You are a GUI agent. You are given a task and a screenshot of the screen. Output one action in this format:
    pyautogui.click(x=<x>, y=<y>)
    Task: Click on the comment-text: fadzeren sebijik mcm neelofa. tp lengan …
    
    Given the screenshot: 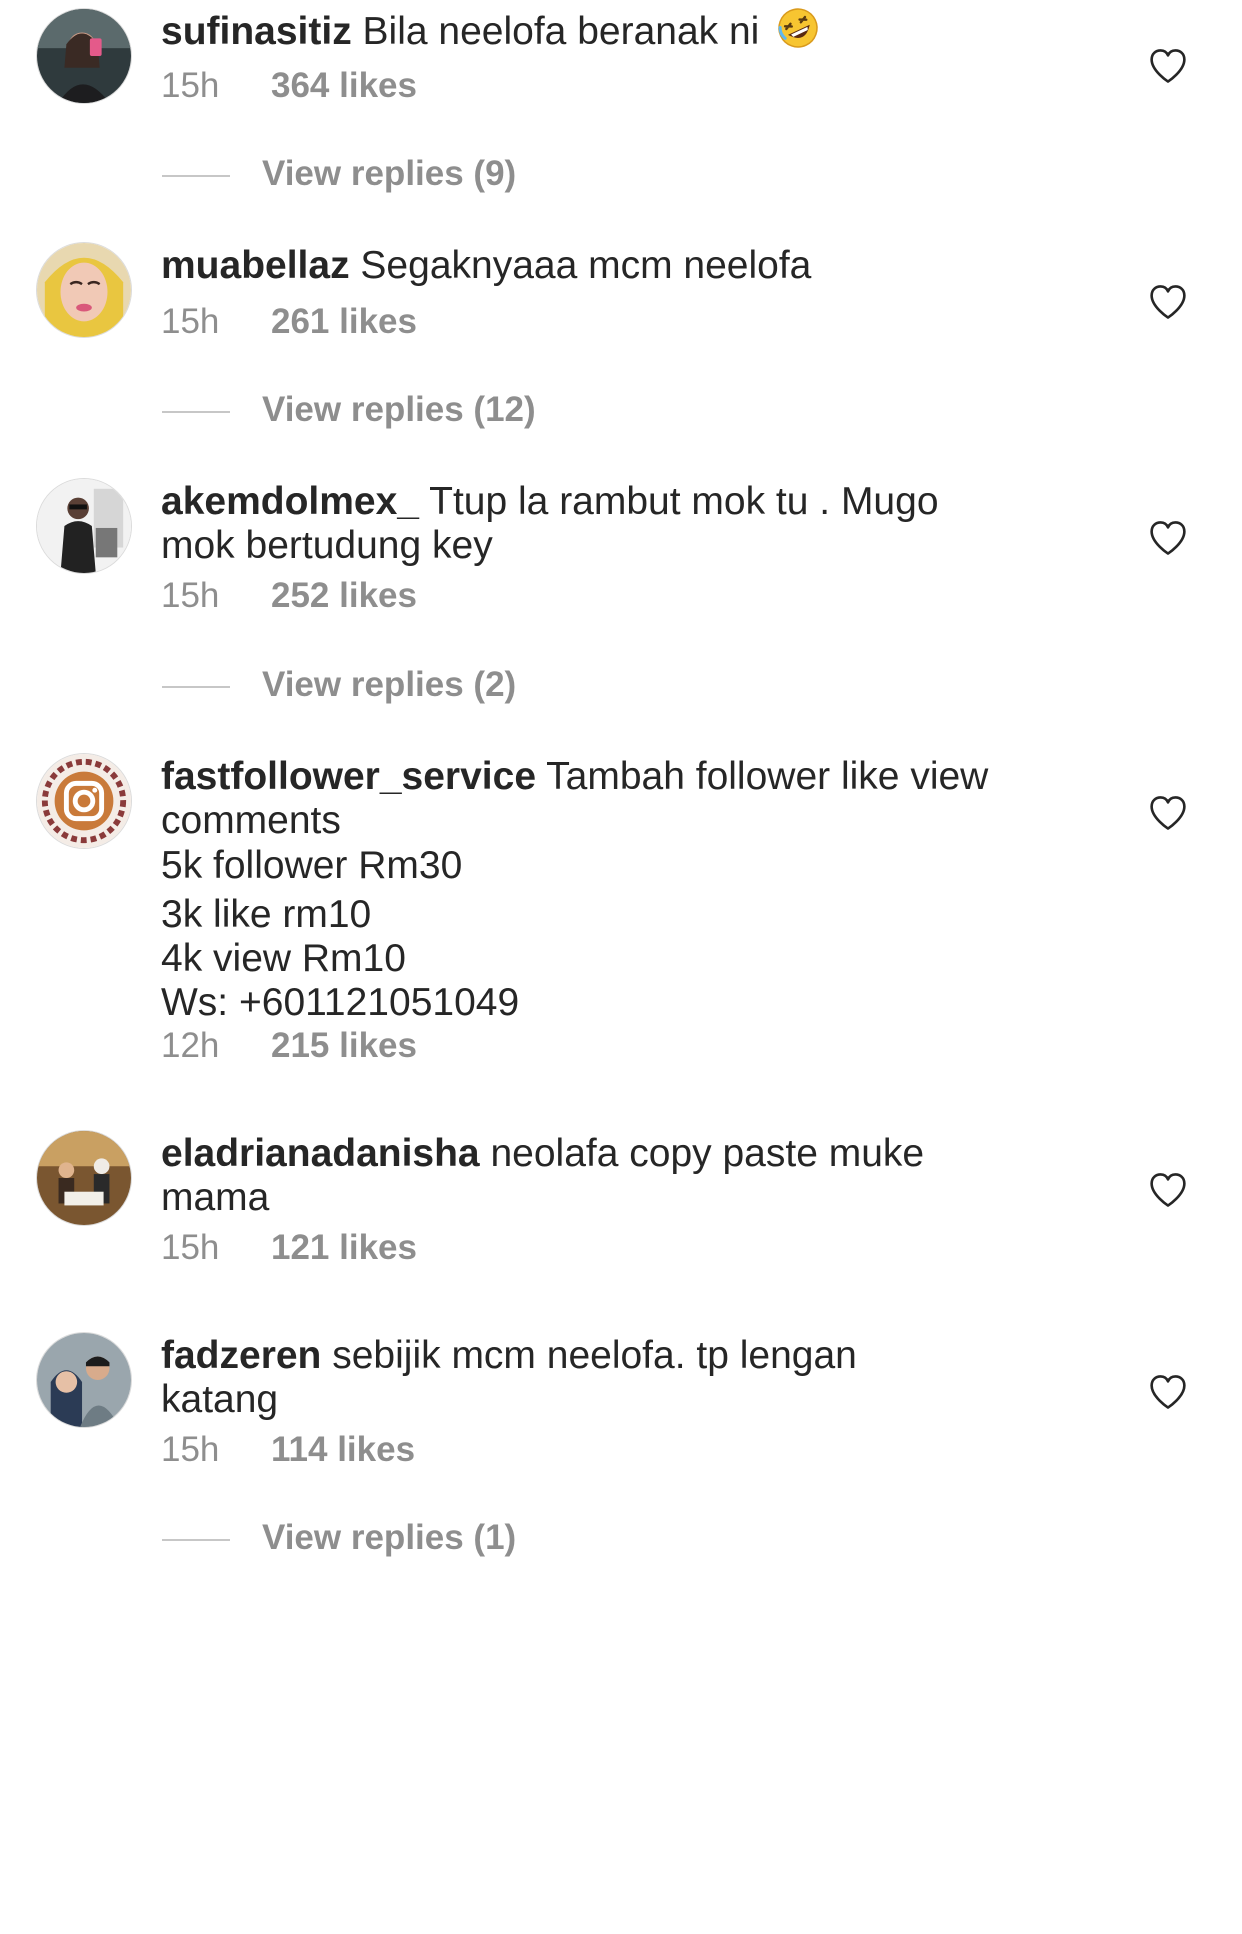 What is the action you would take?
    pyautogui.click(x=626, y=1376)
    